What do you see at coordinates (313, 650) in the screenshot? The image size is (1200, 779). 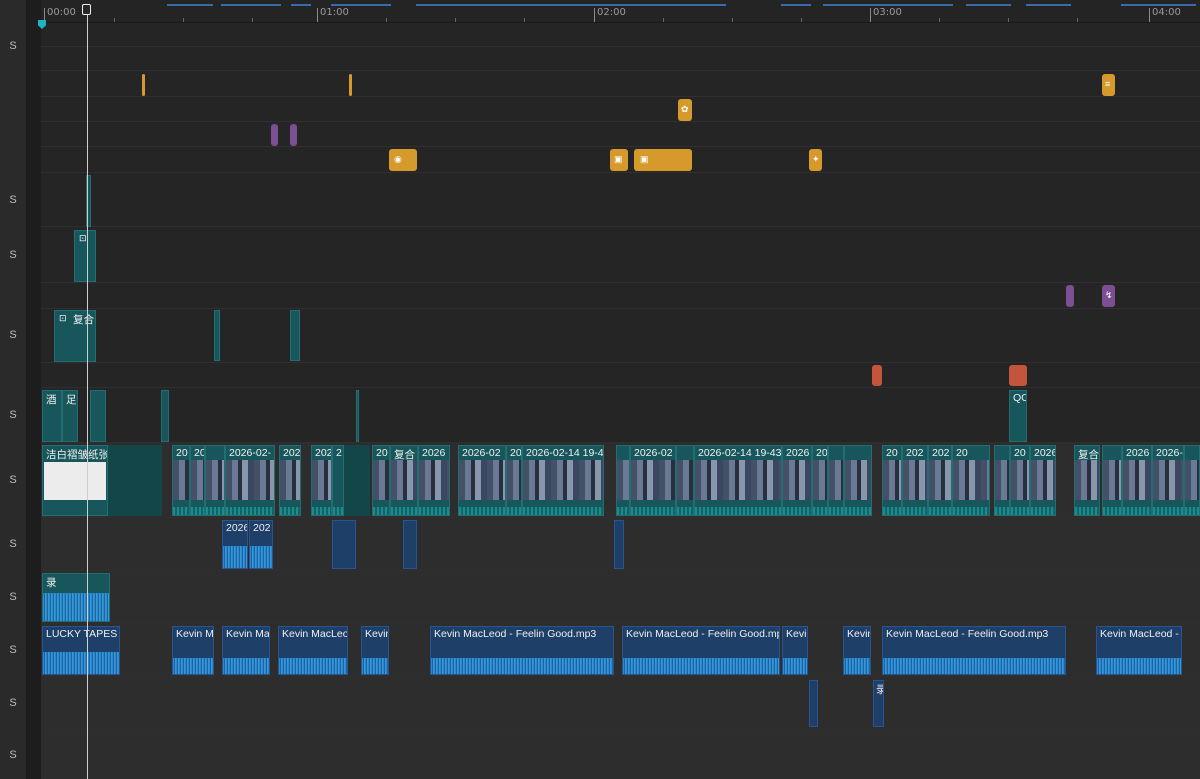 I see `audio-clip: Kevin MacLeod` at bounding box center [313, 650].